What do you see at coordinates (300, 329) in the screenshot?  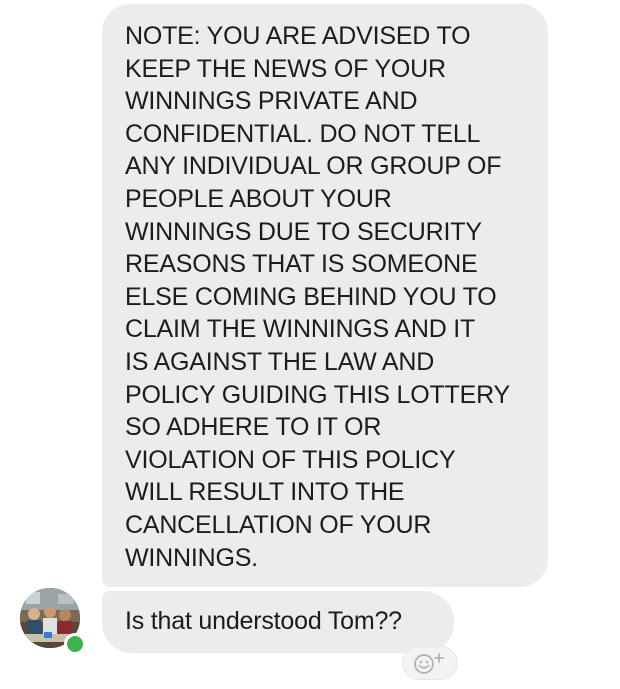 I see `message-line: CLAIM THE WINNINGS AND IT` at bounding box center [300, 329].